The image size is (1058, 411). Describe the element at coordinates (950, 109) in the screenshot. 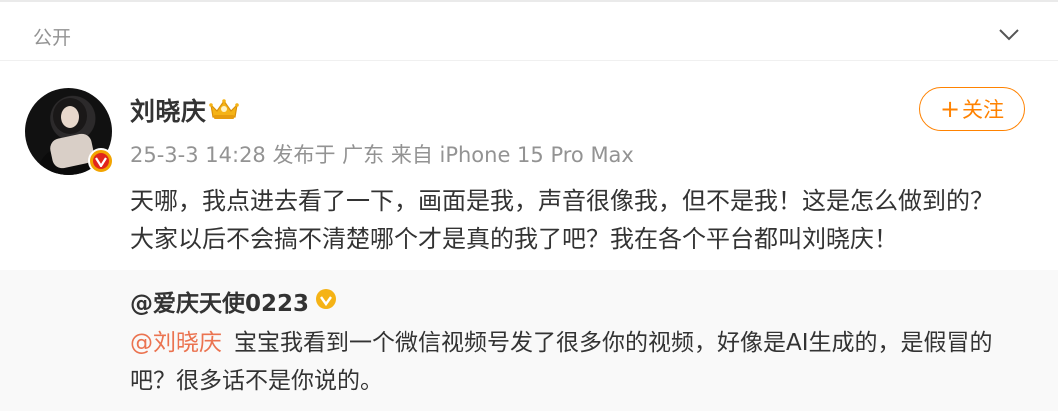

I see `plus-icon: +` at that location.